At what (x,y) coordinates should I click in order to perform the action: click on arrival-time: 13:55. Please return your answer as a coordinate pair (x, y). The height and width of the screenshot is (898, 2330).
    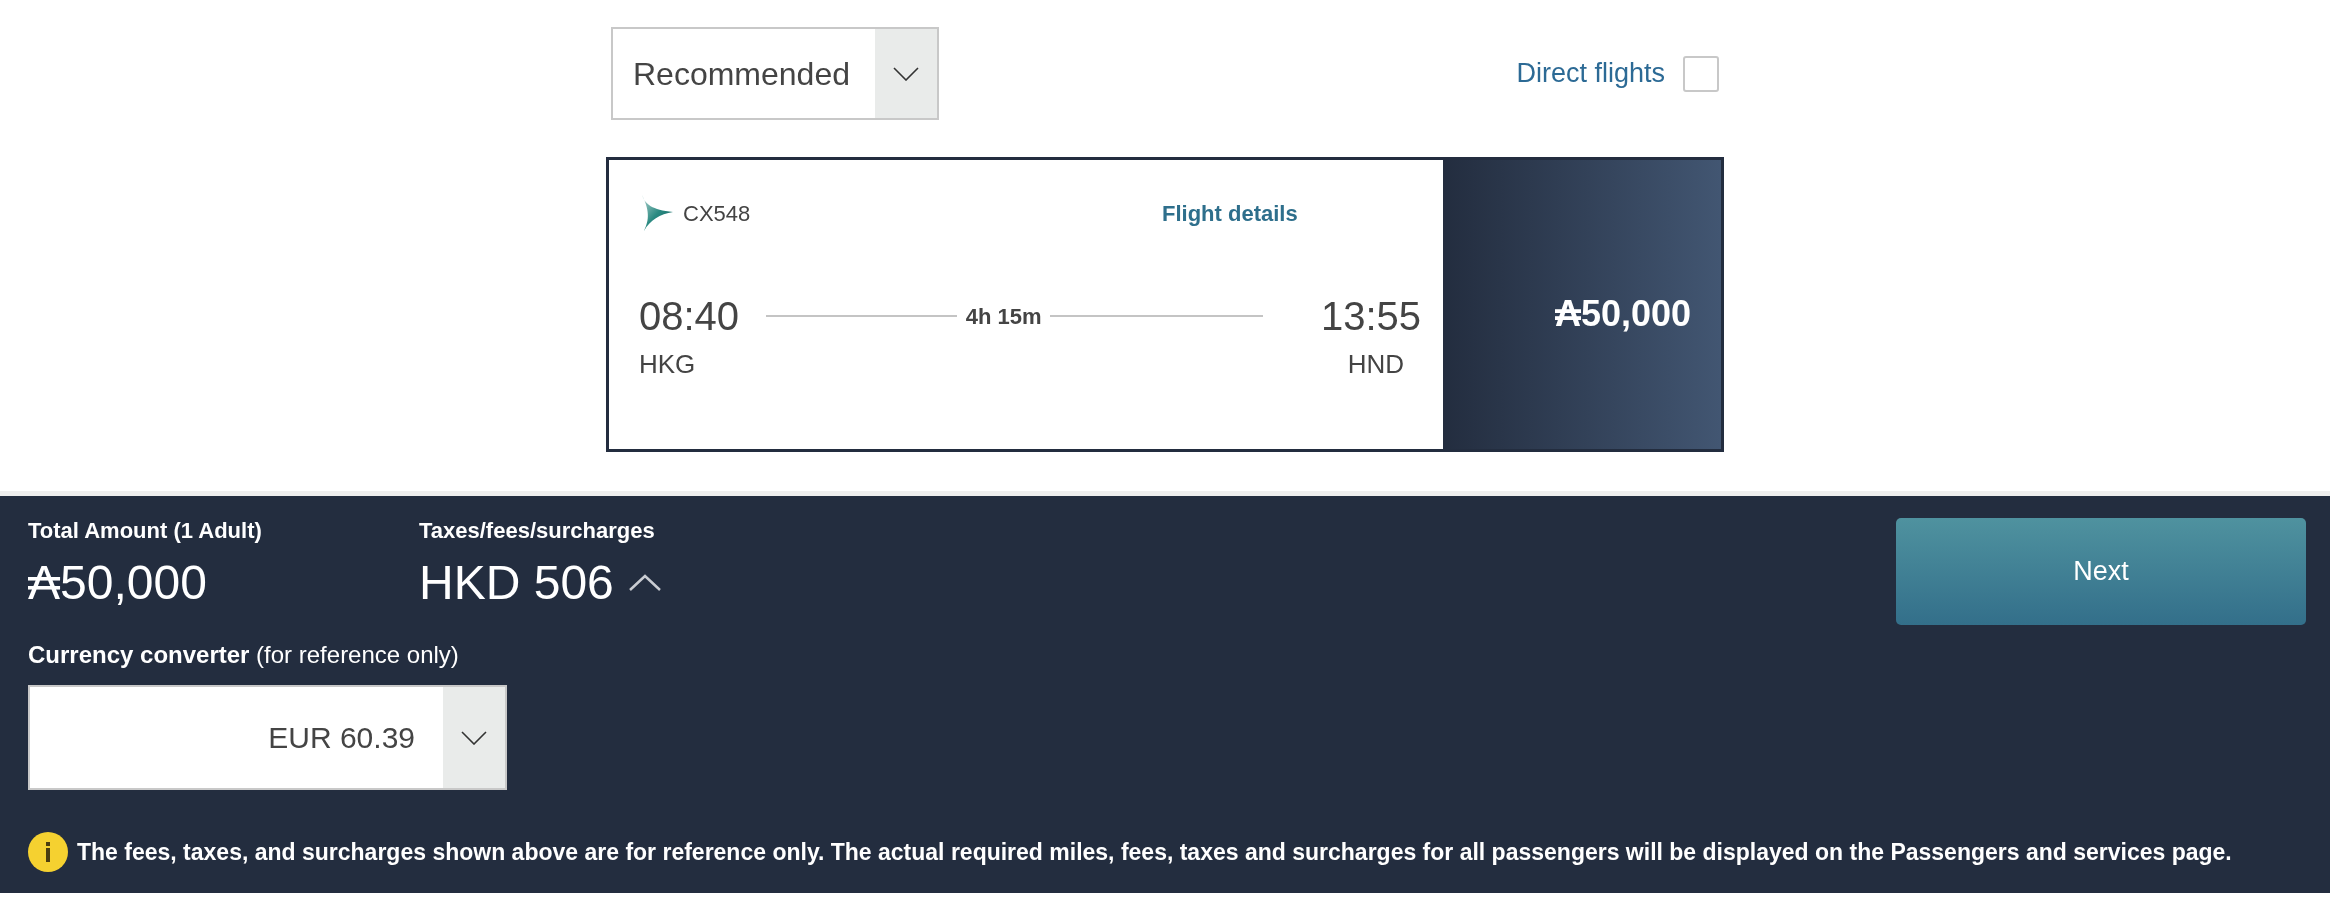
    Looking at the image, I should click on (1370, 316).